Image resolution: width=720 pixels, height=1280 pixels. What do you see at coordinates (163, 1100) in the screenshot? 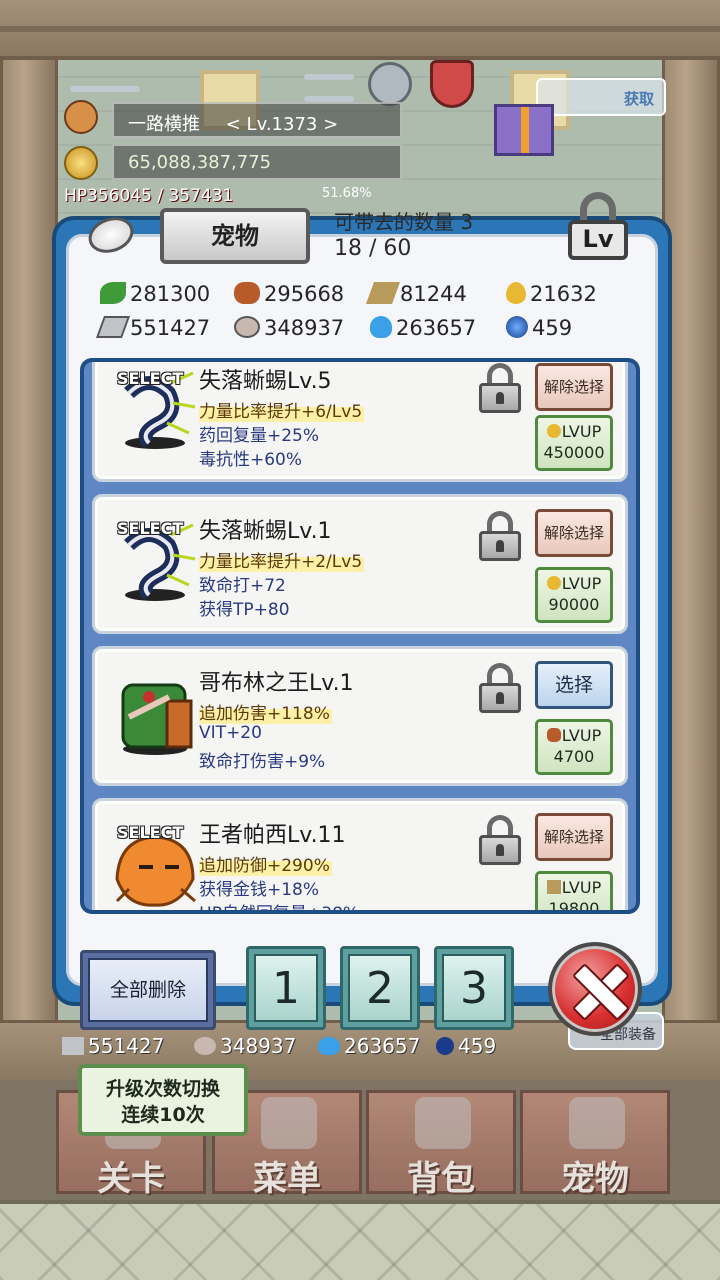
I see `upgrade-count-toggle: 升级次数切换 连续10次` at bounding box center [163, 1100].